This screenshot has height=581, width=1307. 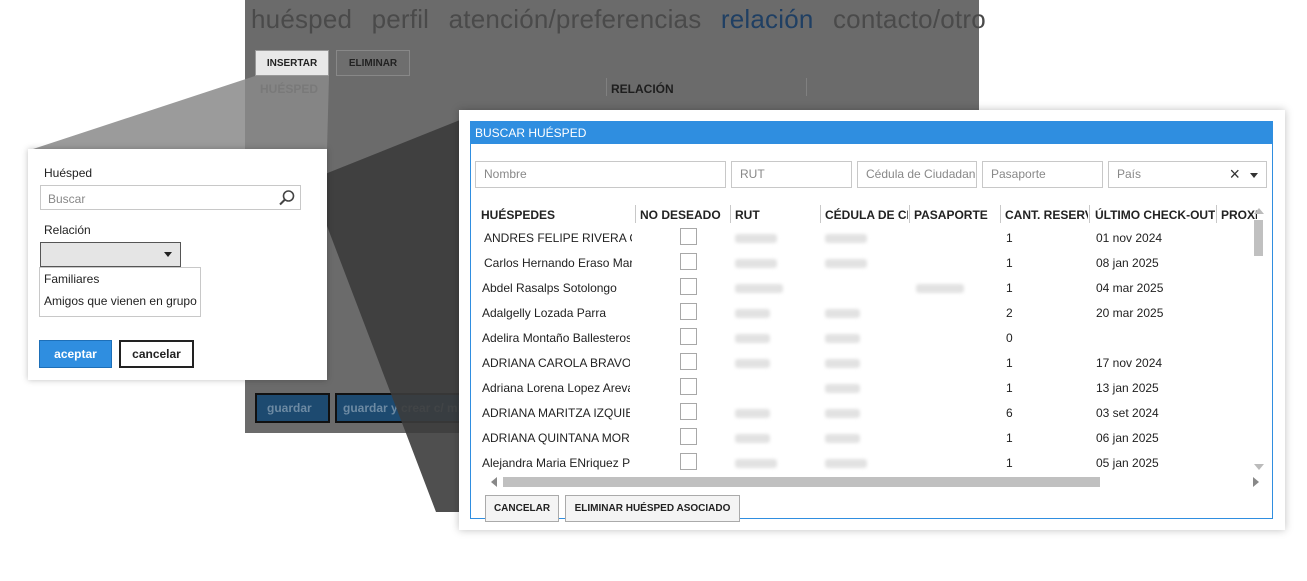 What do you see at coordinates (556, 438) in the screenshot?
I see `guest-name-cell: ADRIANA QUINTANA MORE` at bounding box center [556, 438].